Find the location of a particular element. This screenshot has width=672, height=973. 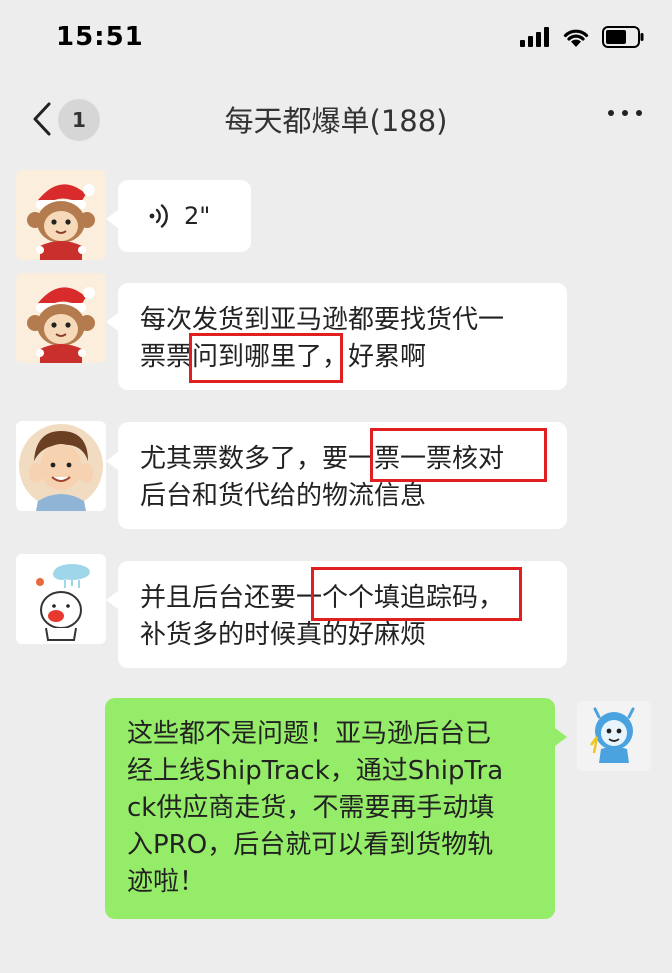

self-avatar is located at coordinates (614, 736).